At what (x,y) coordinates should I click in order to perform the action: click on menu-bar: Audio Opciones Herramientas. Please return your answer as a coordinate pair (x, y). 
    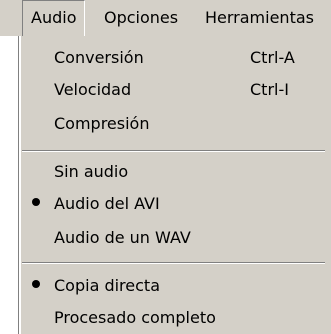
    Looking at the image, I should click on (165, 18).